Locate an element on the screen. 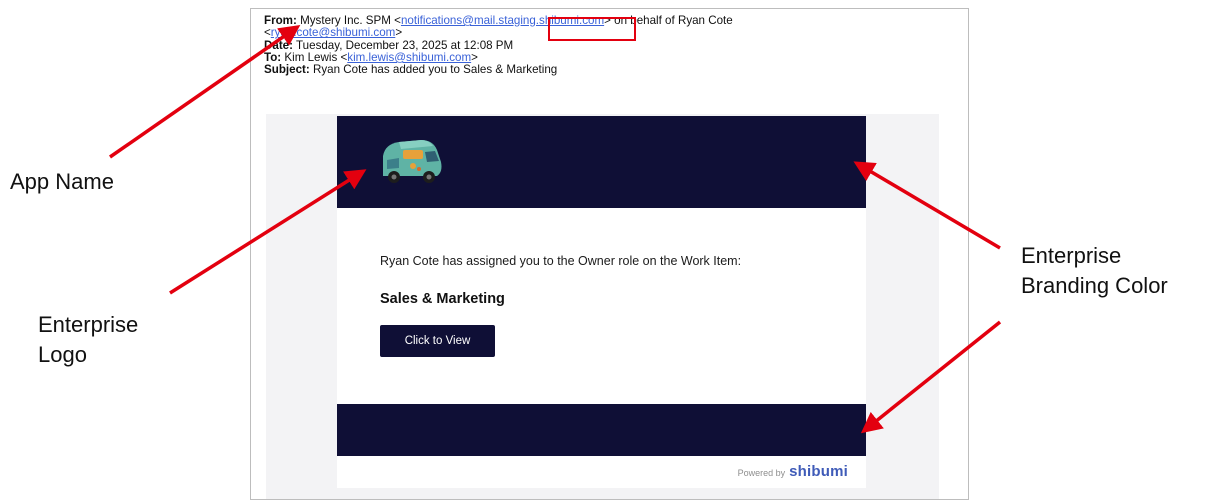 The width and height of the screenshot is (1217, 504). behalf-email-close: > is located at coordinates (399, 33).